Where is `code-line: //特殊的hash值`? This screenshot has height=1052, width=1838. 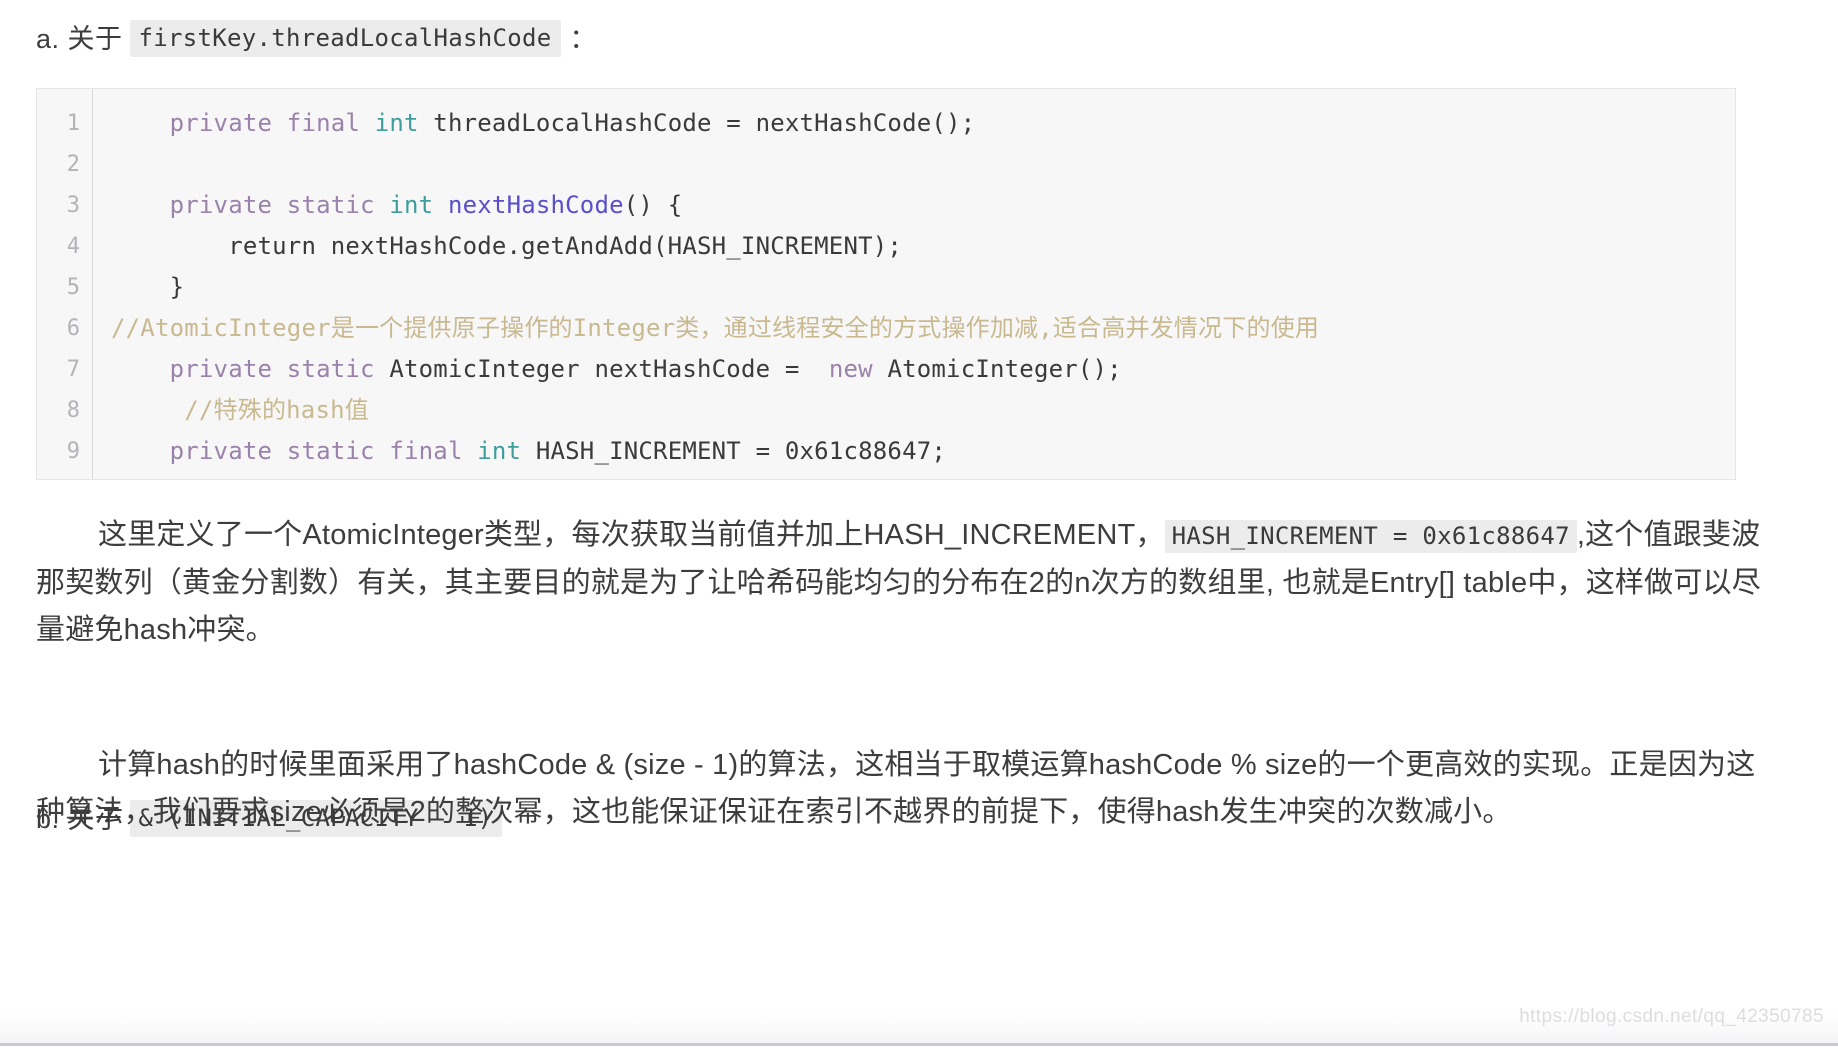 code-line: //特殊的hash值 is located at coordinates (923, 410).